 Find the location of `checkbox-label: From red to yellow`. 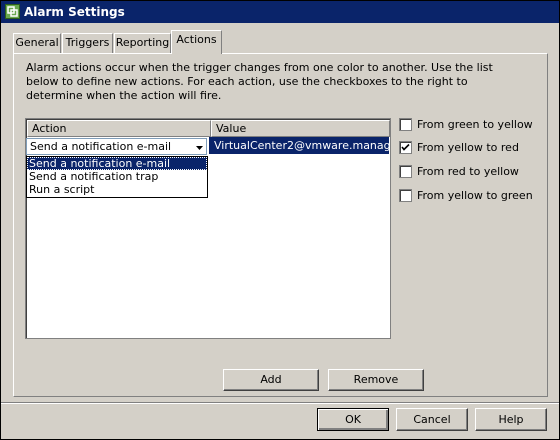

checkbox-label: From red to yellow is located at coordinates (468, 171).